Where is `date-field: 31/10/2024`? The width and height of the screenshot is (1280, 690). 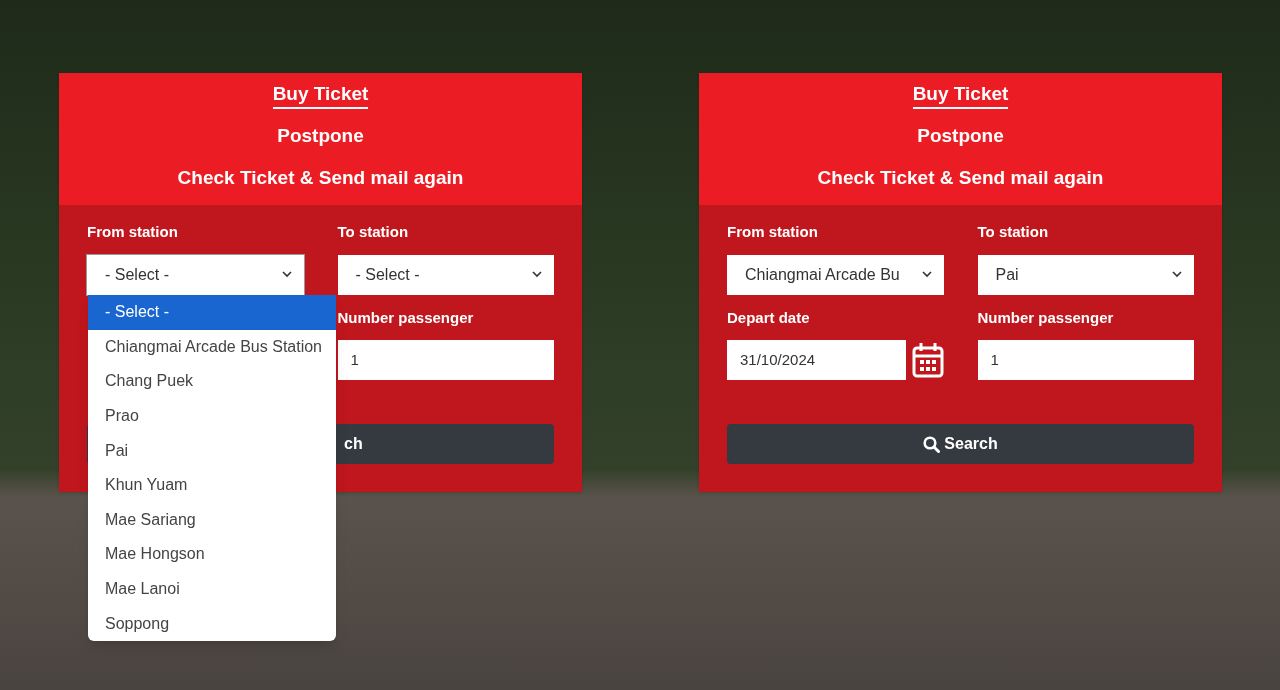 date-field: 31/10/2024 is located at coordinates (816, 360).